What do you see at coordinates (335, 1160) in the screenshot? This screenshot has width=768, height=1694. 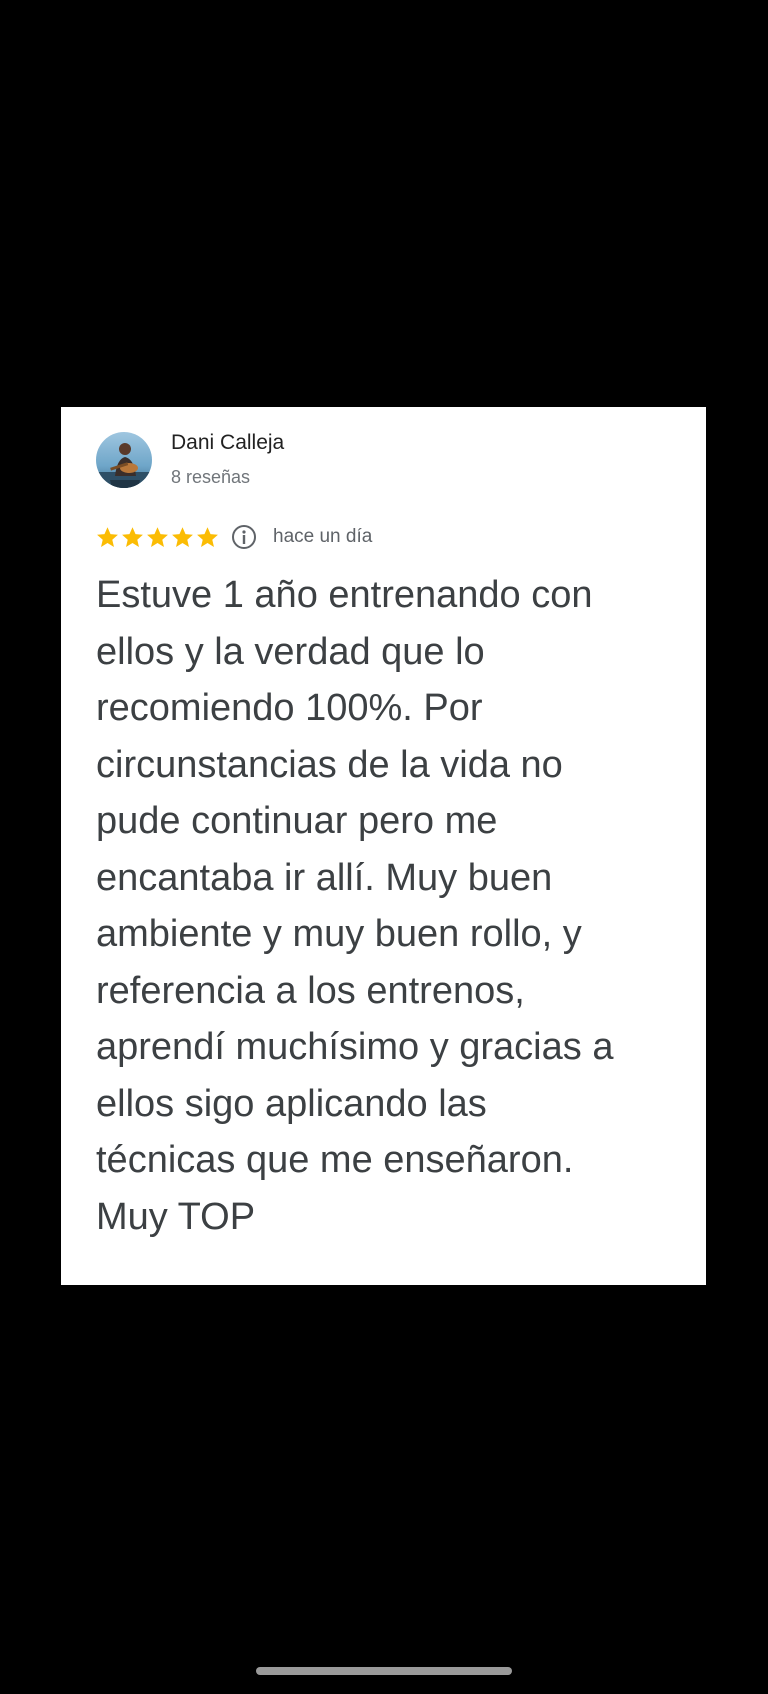 I see `review-text-line: técnicas que me enseñaron.` at bounding box center [335, 1160].